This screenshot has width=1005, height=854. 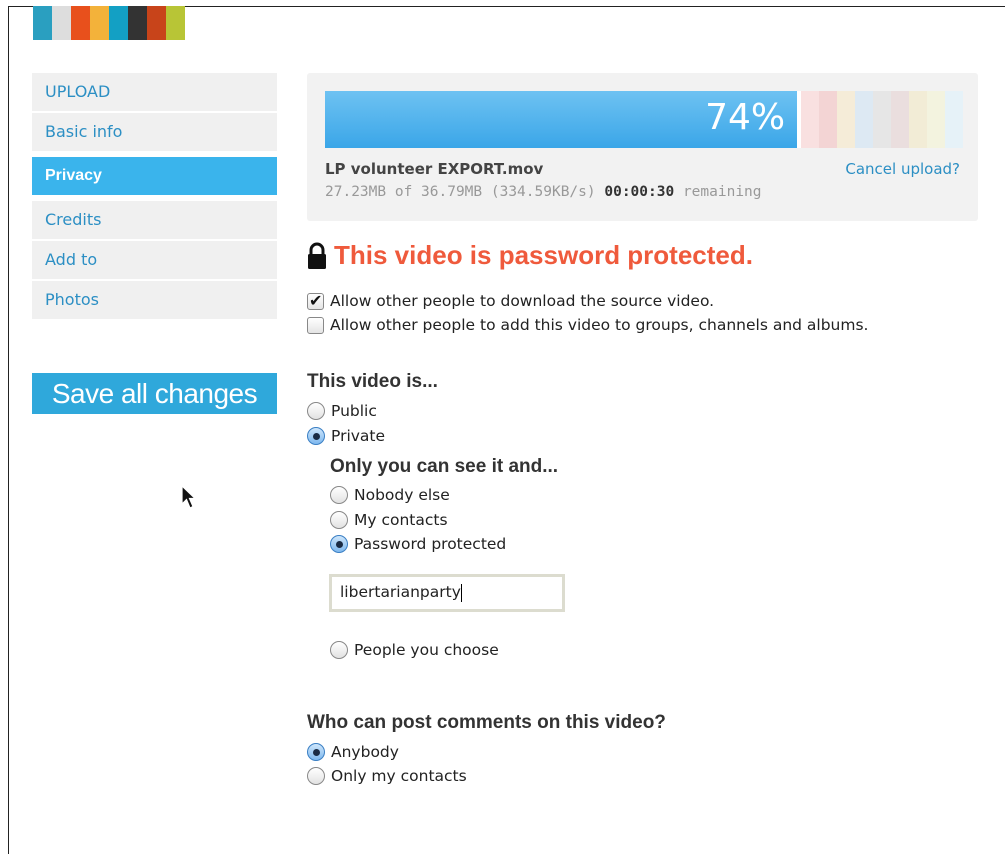 What do you see at coordinates (561, 119) in the screenshot?
I see `upload-progress-fill: 74%` at bounding box center [561, 119].